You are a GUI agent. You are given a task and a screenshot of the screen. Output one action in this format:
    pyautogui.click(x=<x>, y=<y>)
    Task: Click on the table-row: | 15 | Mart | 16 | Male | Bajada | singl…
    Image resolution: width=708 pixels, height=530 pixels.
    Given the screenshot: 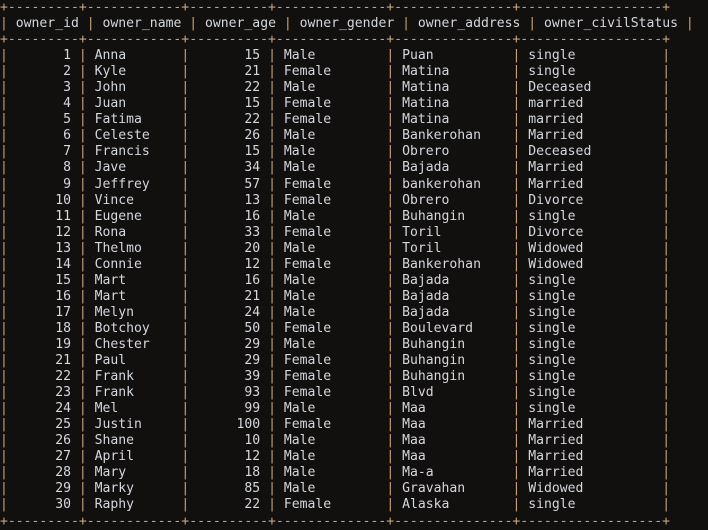 What is the action you would take?
    pyautogui.click(x=354, y=281)
    